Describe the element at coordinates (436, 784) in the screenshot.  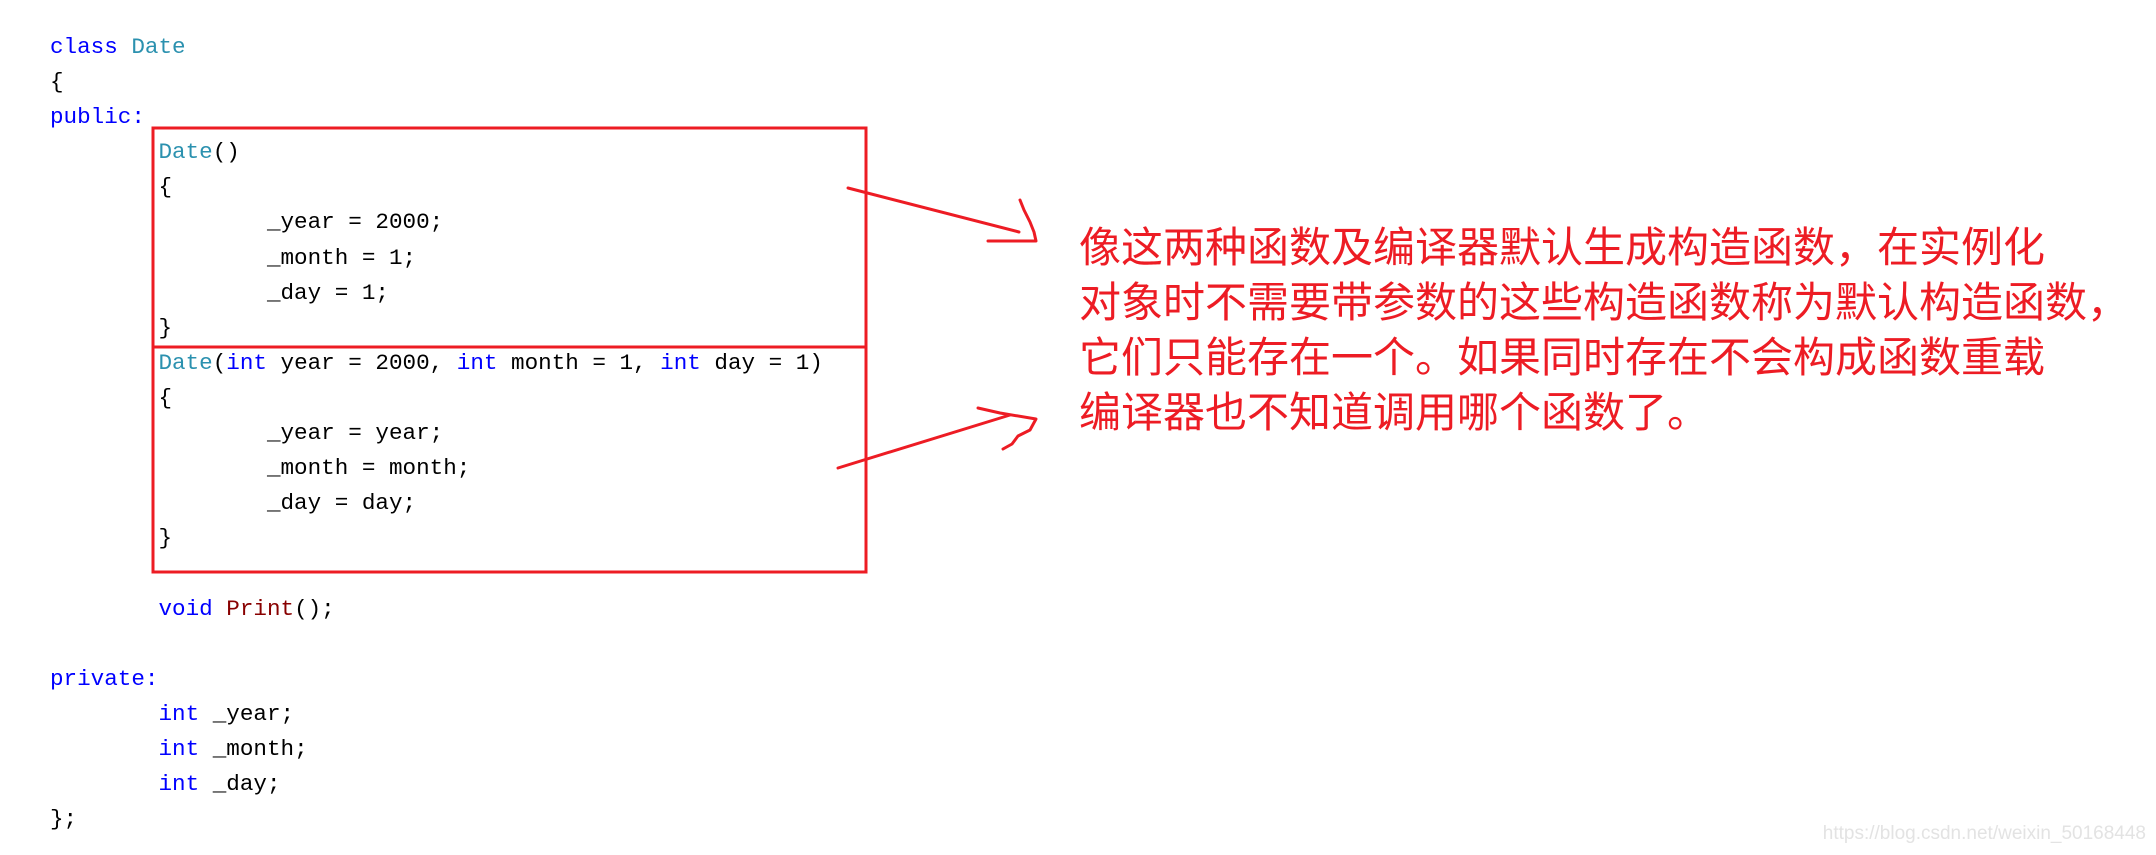
I see `code-line: int _day;` at that location.